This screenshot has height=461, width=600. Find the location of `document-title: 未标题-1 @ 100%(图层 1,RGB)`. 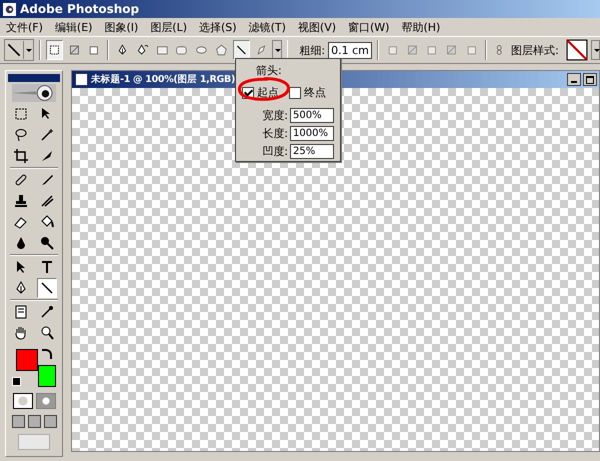

document-title: 未标题-1 @ 100%(图层 1,RGB) is located at coordinates (163, 79).